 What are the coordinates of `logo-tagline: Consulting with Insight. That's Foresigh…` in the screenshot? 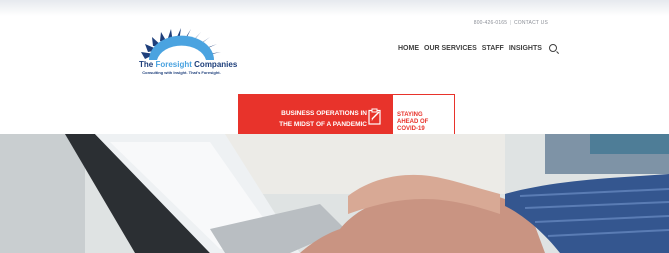 It's located at (181, 72).